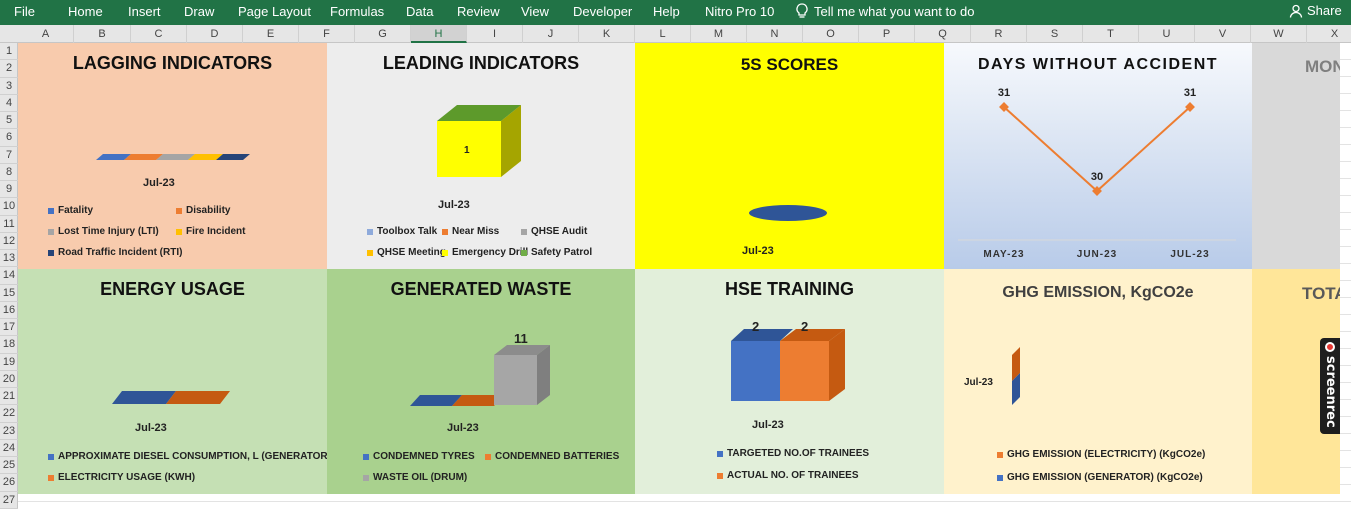  I want to click on row-header-13: 13, so click(9, 259).